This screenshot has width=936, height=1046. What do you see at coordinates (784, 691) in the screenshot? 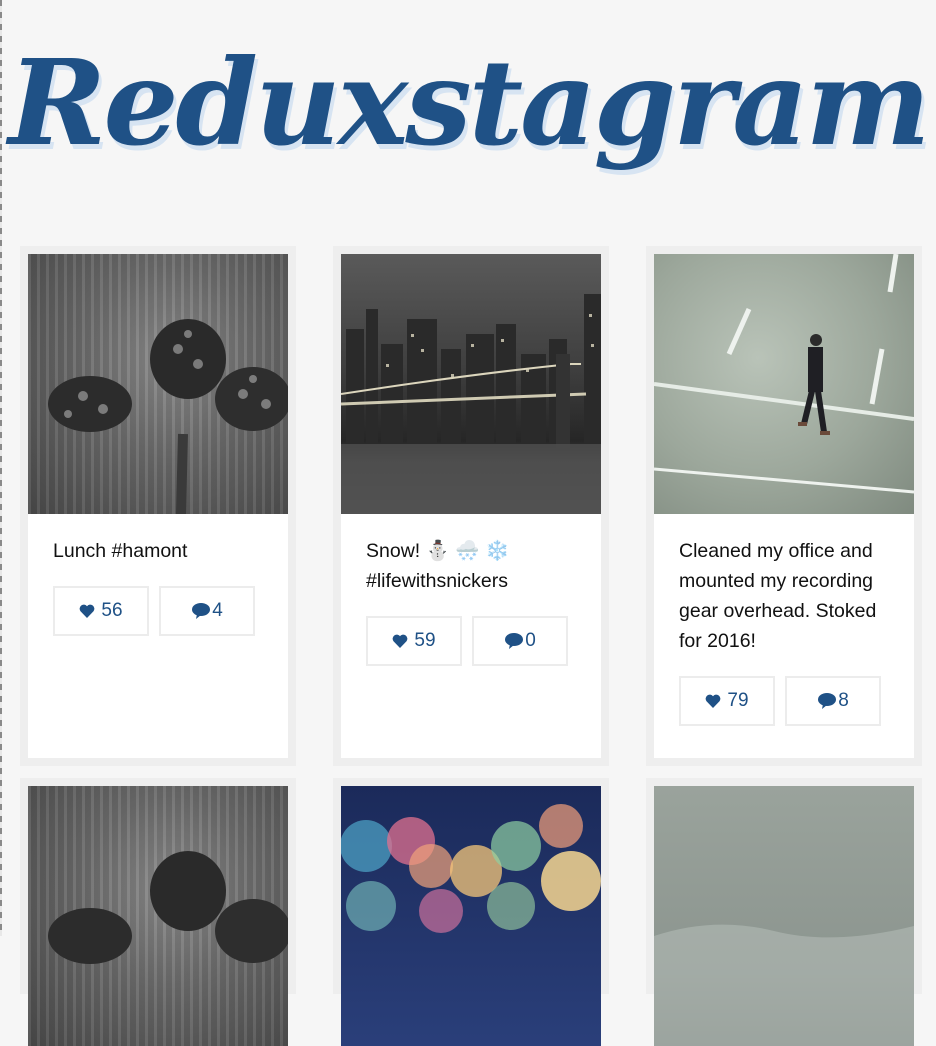
I see `post-controls: 79 8` at bounding box center [784, 691].